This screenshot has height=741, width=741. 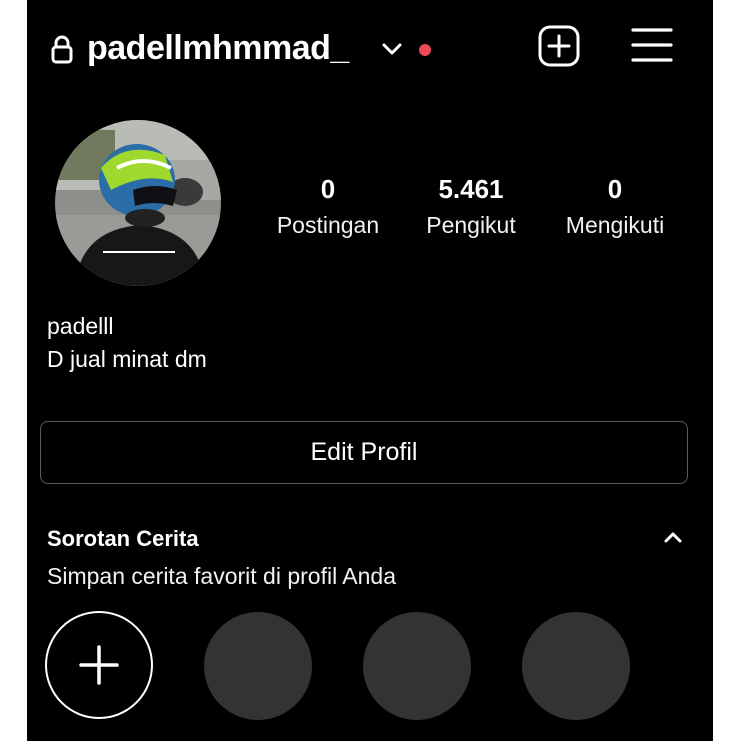 I want to click on top-bar: padellmhmmad_, so click(x=370, y=50).